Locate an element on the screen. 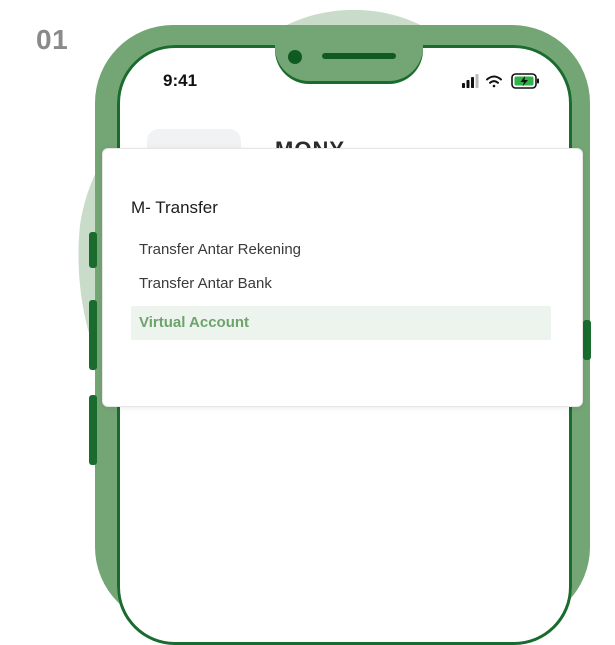 This screenshot has height=645, width=615. menu-title: M- Transfer is located at coordinates (174, 207).